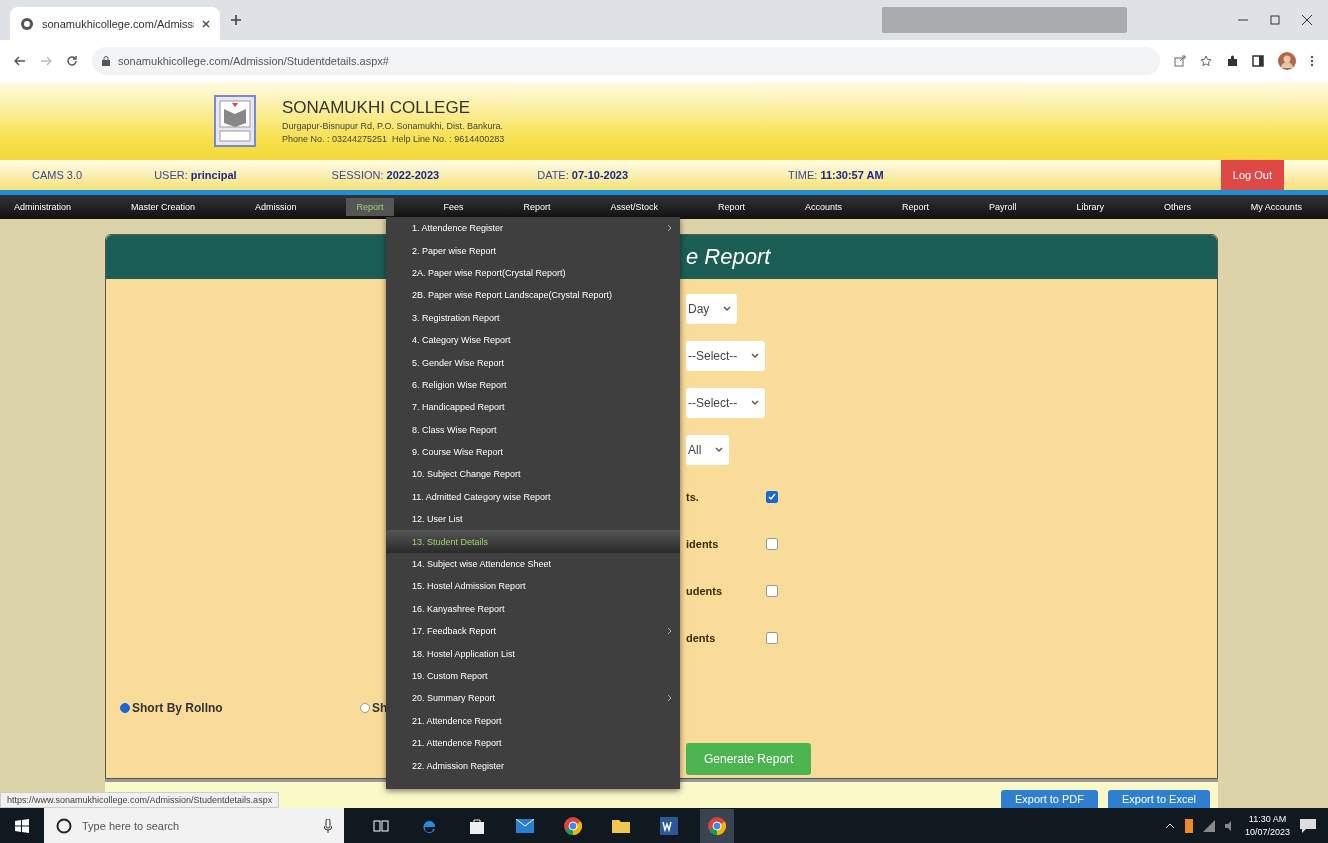 The width and height of the screenshot is (1328, 843). What do you see at coordinates (1312, 61) in the screenshot?
I see `menu-icon` at bounding box center [1312, 61].